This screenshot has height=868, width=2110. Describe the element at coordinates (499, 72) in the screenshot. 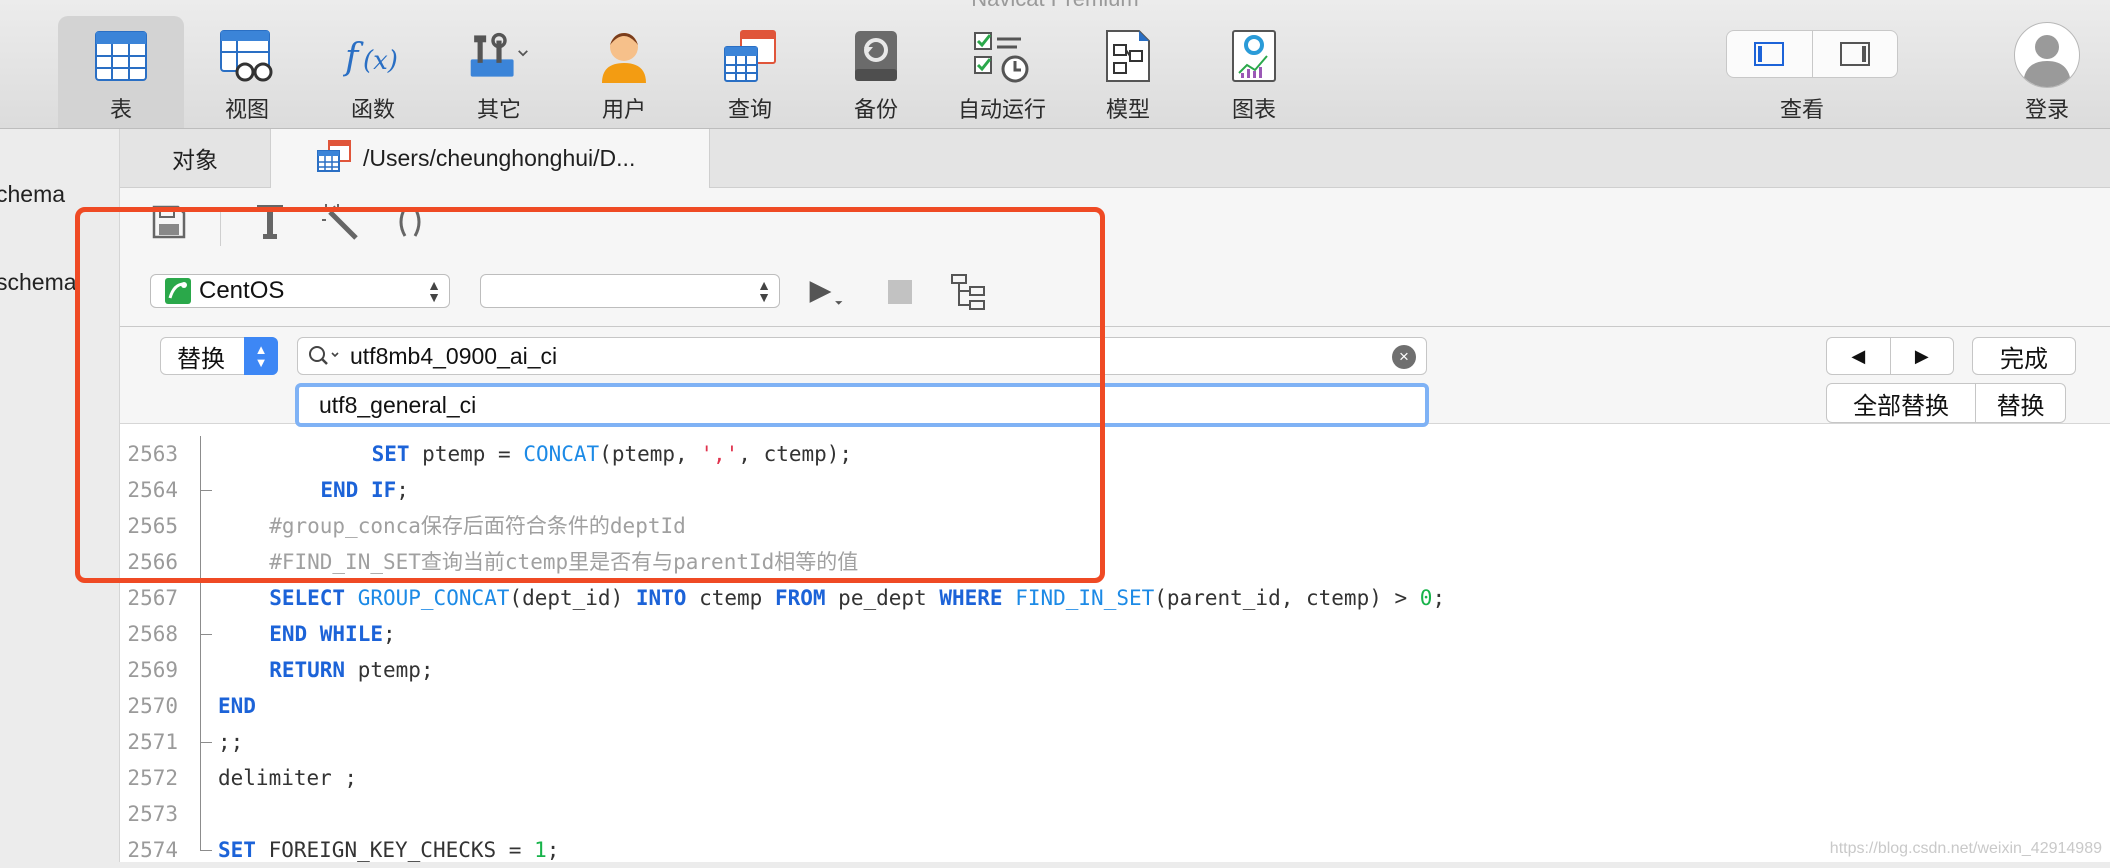

I see `toolbar-other-button: 其它` at that location.